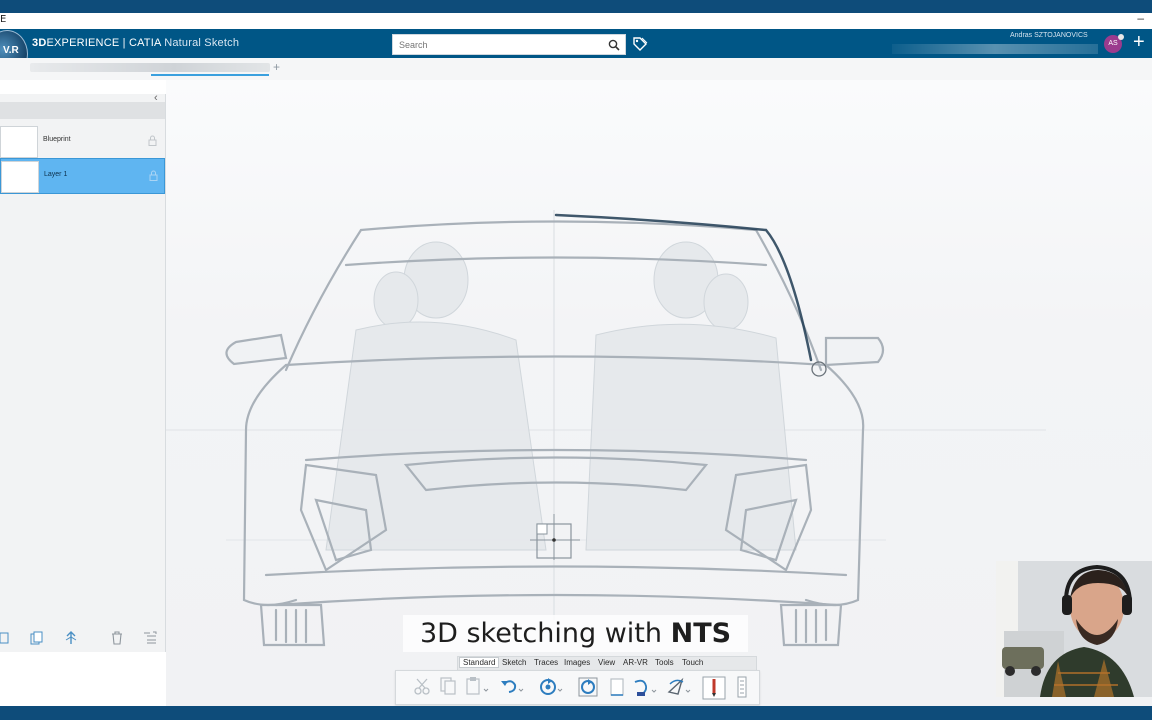 This screenshot has width=1152, height=720. I want to click on search-input, so click(499, 45).